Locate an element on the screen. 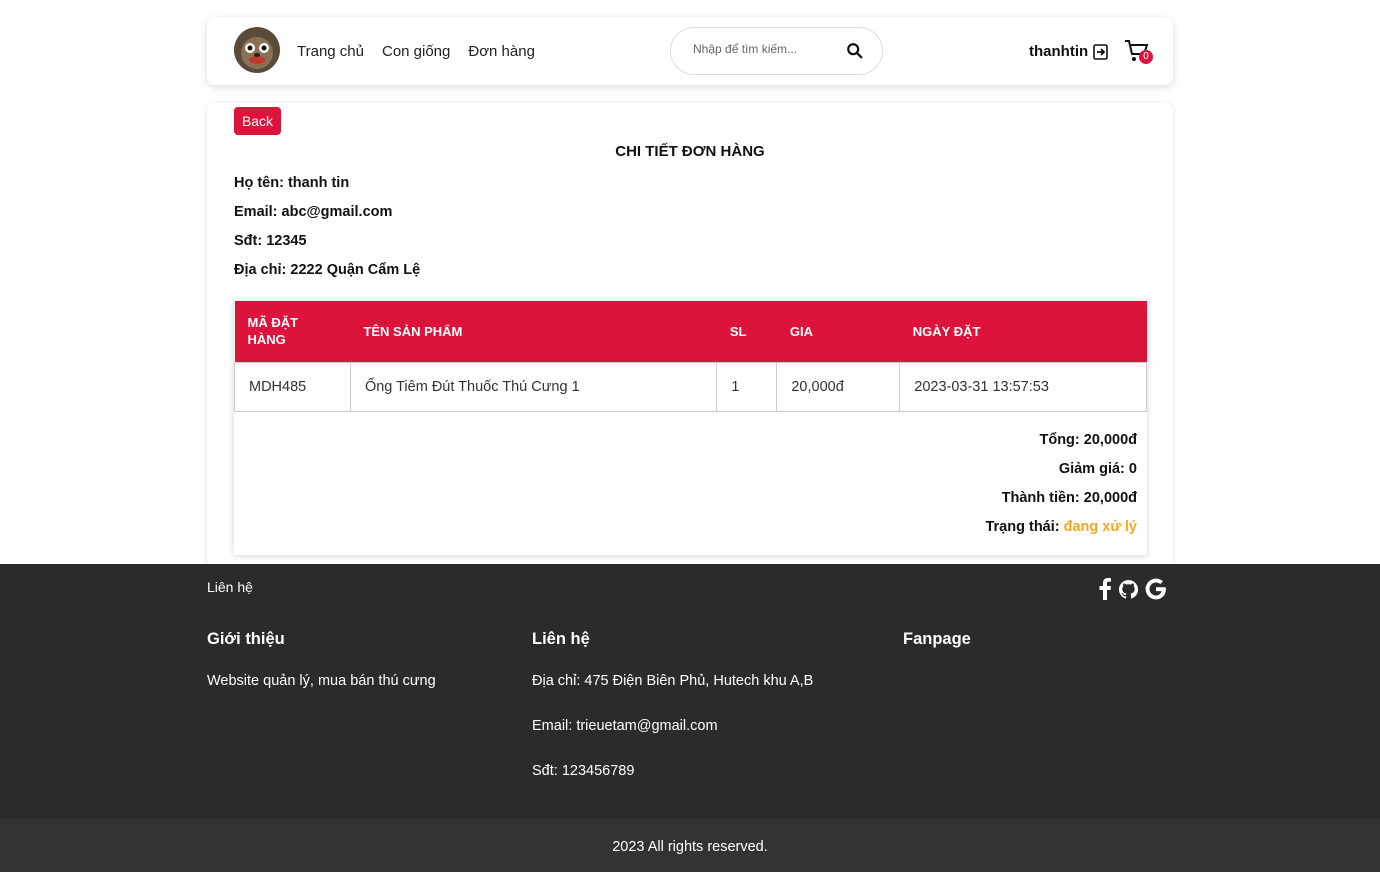 The image size is (1380, 872). address-value: 2222 Quận Cẩm Lệ is located at coordinates (355, 270).